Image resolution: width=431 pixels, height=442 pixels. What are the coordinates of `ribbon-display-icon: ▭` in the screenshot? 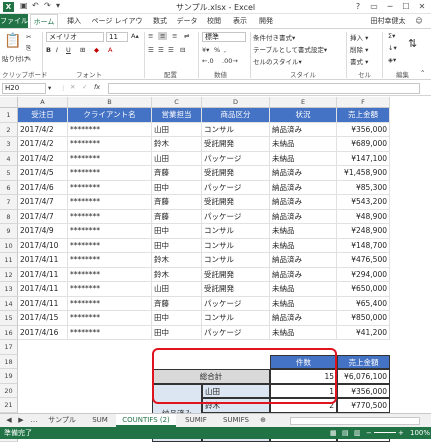 It's located at (374, 7).